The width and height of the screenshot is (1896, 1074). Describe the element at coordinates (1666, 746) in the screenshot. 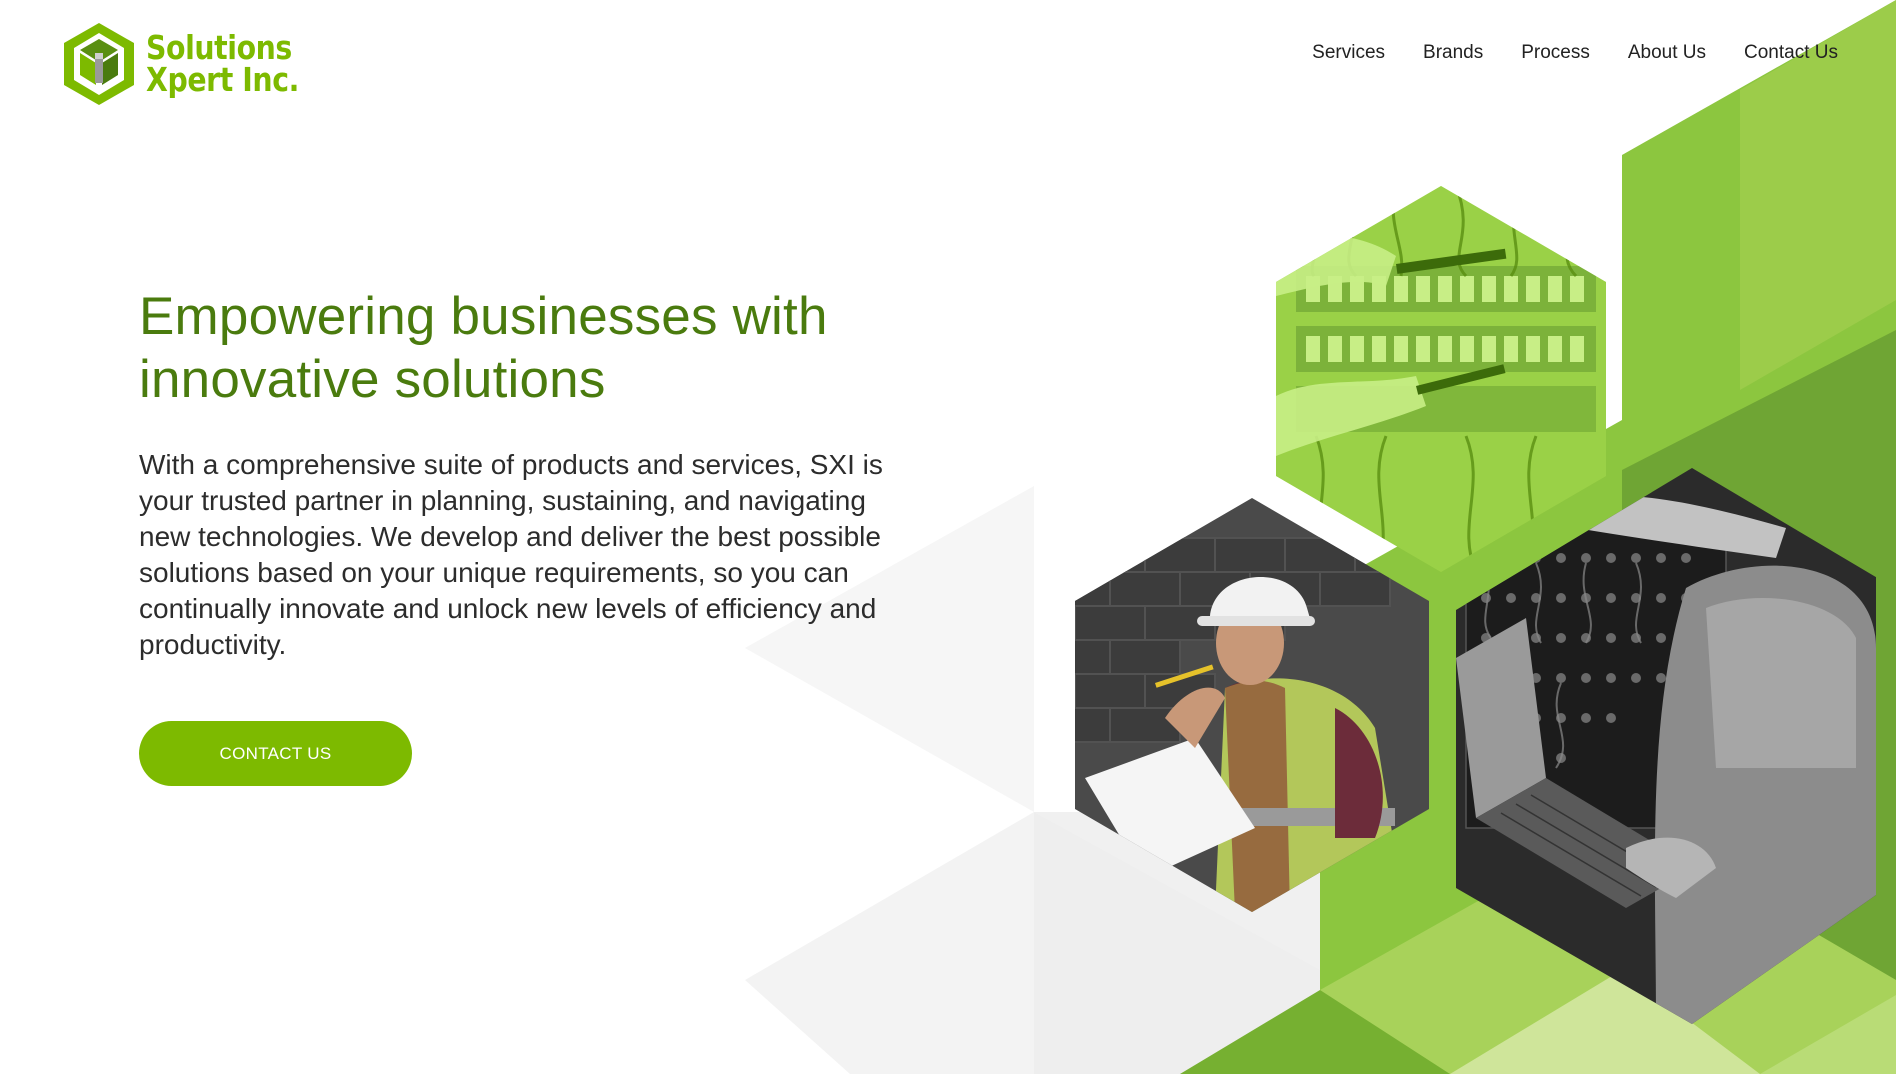

I see `technician-server-rack-laptop-photo` at that location.